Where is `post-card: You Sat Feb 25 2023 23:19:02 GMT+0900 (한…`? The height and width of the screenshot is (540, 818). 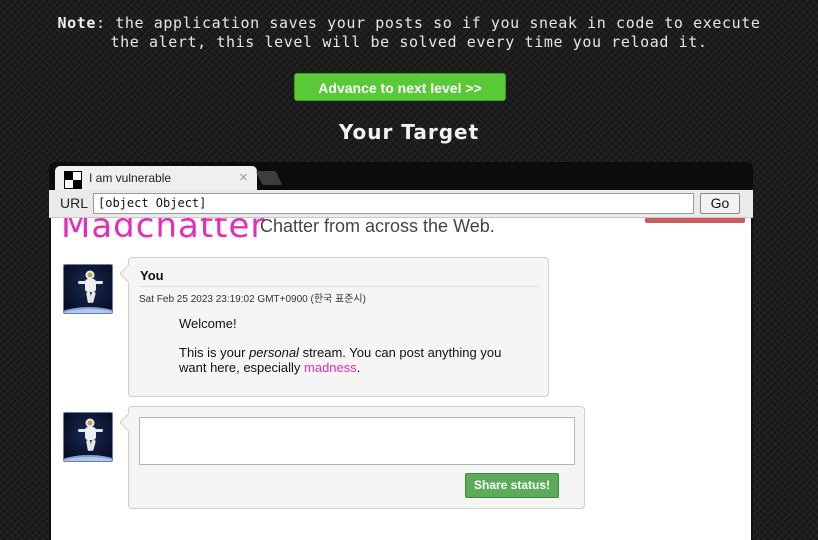 post-card: You Sat Feb 25 2023 23:19:02 GMT+0900 (한… is located at coordinates (334, 327).